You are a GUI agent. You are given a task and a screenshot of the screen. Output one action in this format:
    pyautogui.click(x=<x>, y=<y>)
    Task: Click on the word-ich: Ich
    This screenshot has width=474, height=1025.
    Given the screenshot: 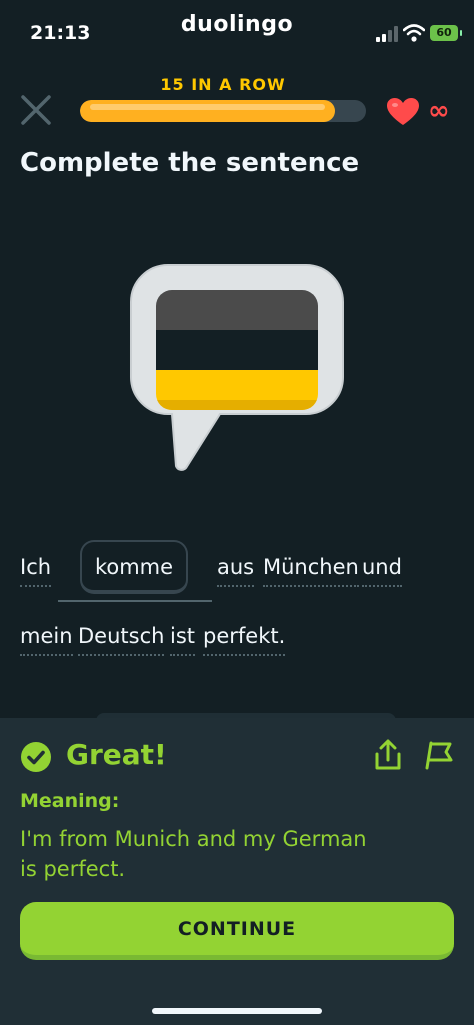 What is the action you would take?
    pyautogui.click(x=36, y=571)
    